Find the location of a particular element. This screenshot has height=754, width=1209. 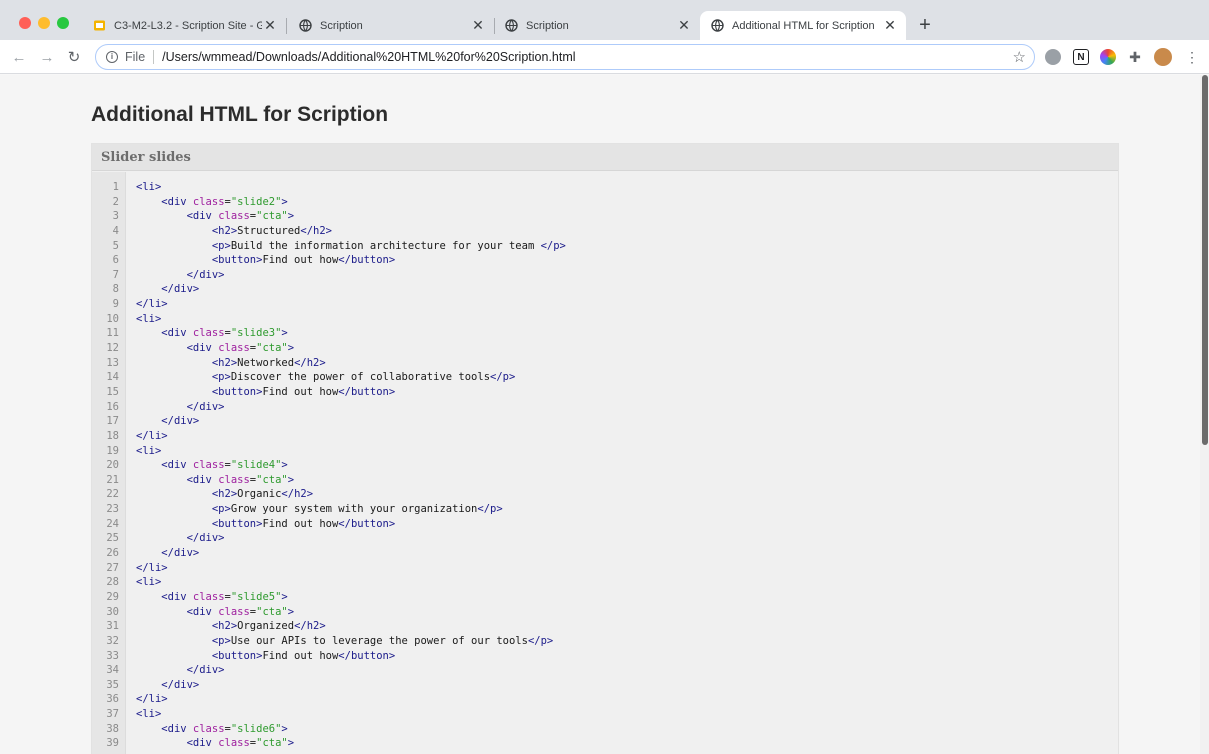

new-tab-button: + is located at coordinates (925, 25).